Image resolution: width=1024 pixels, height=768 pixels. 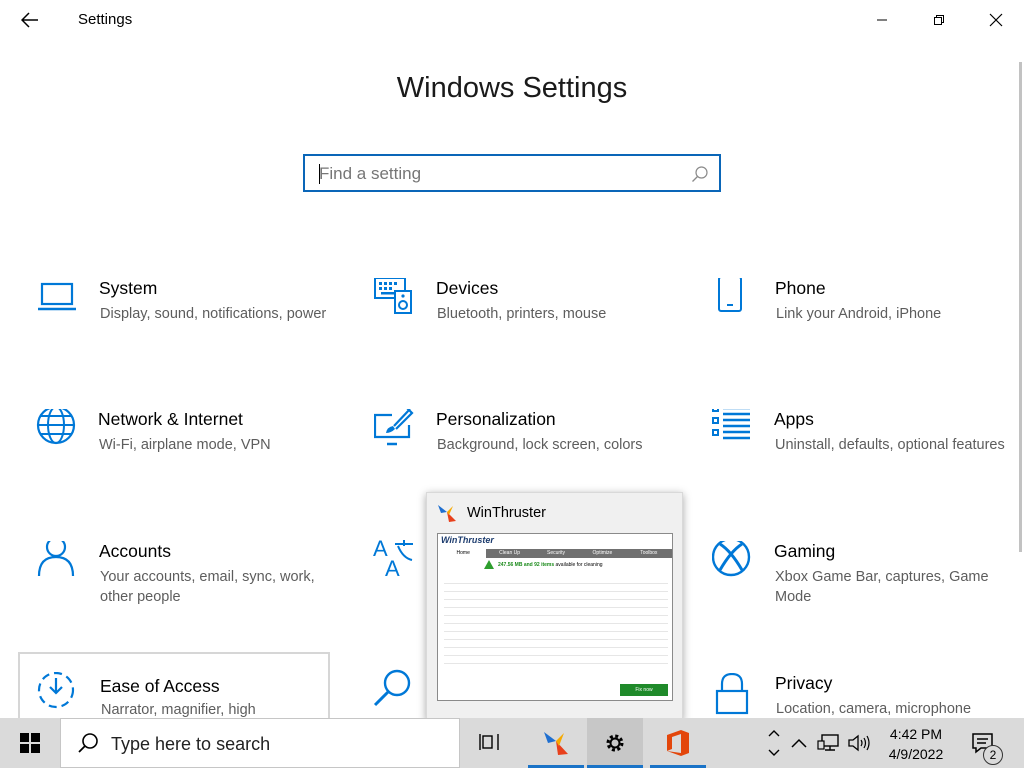 I want to click on scrollbar-thumb, so click(x=1020, y=307).